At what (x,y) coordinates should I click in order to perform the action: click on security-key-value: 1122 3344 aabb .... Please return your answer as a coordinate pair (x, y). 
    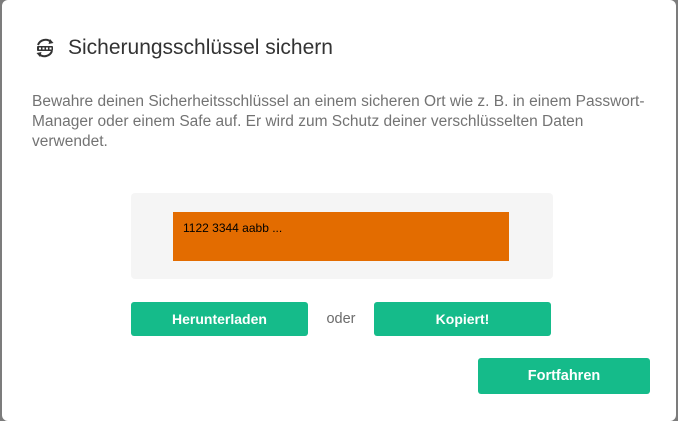
    Looking at the image, I should click on (341, 236).